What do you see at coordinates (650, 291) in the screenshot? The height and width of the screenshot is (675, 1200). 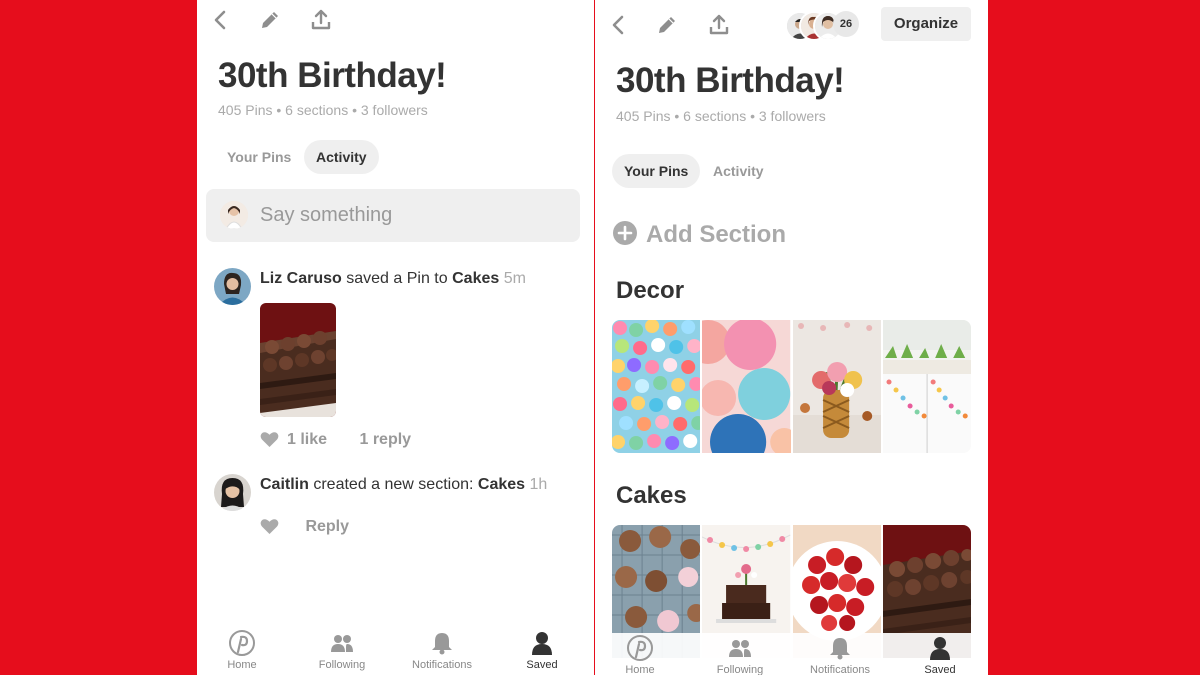 I see `section-title-decor: Decor` at bounding box center [650, 291].